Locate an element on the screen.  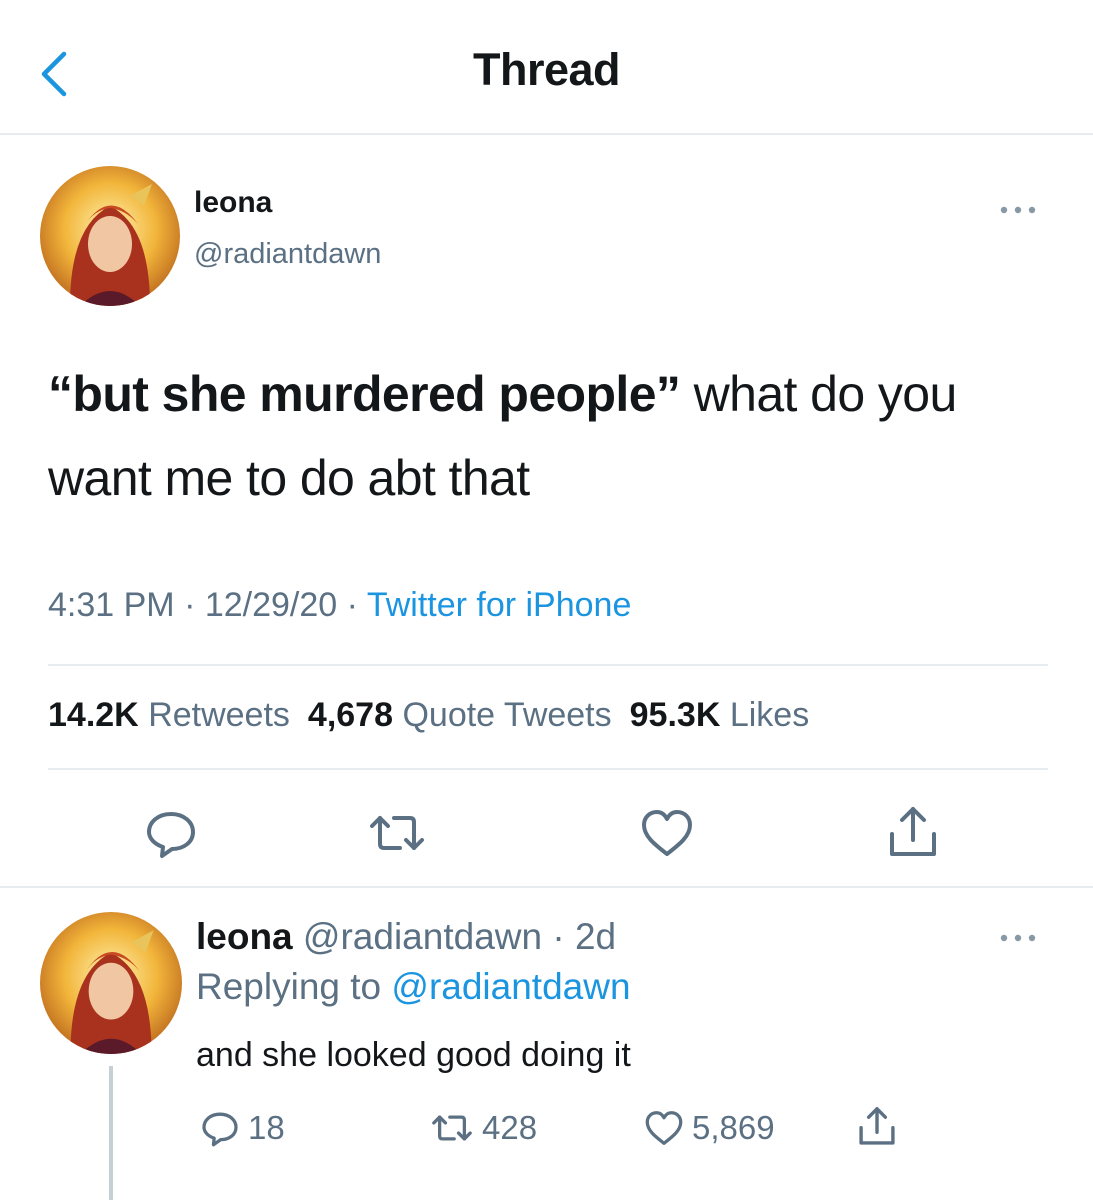
quotes-stat: 4,678 Quote Tweets is located at coordinates (460, 715).